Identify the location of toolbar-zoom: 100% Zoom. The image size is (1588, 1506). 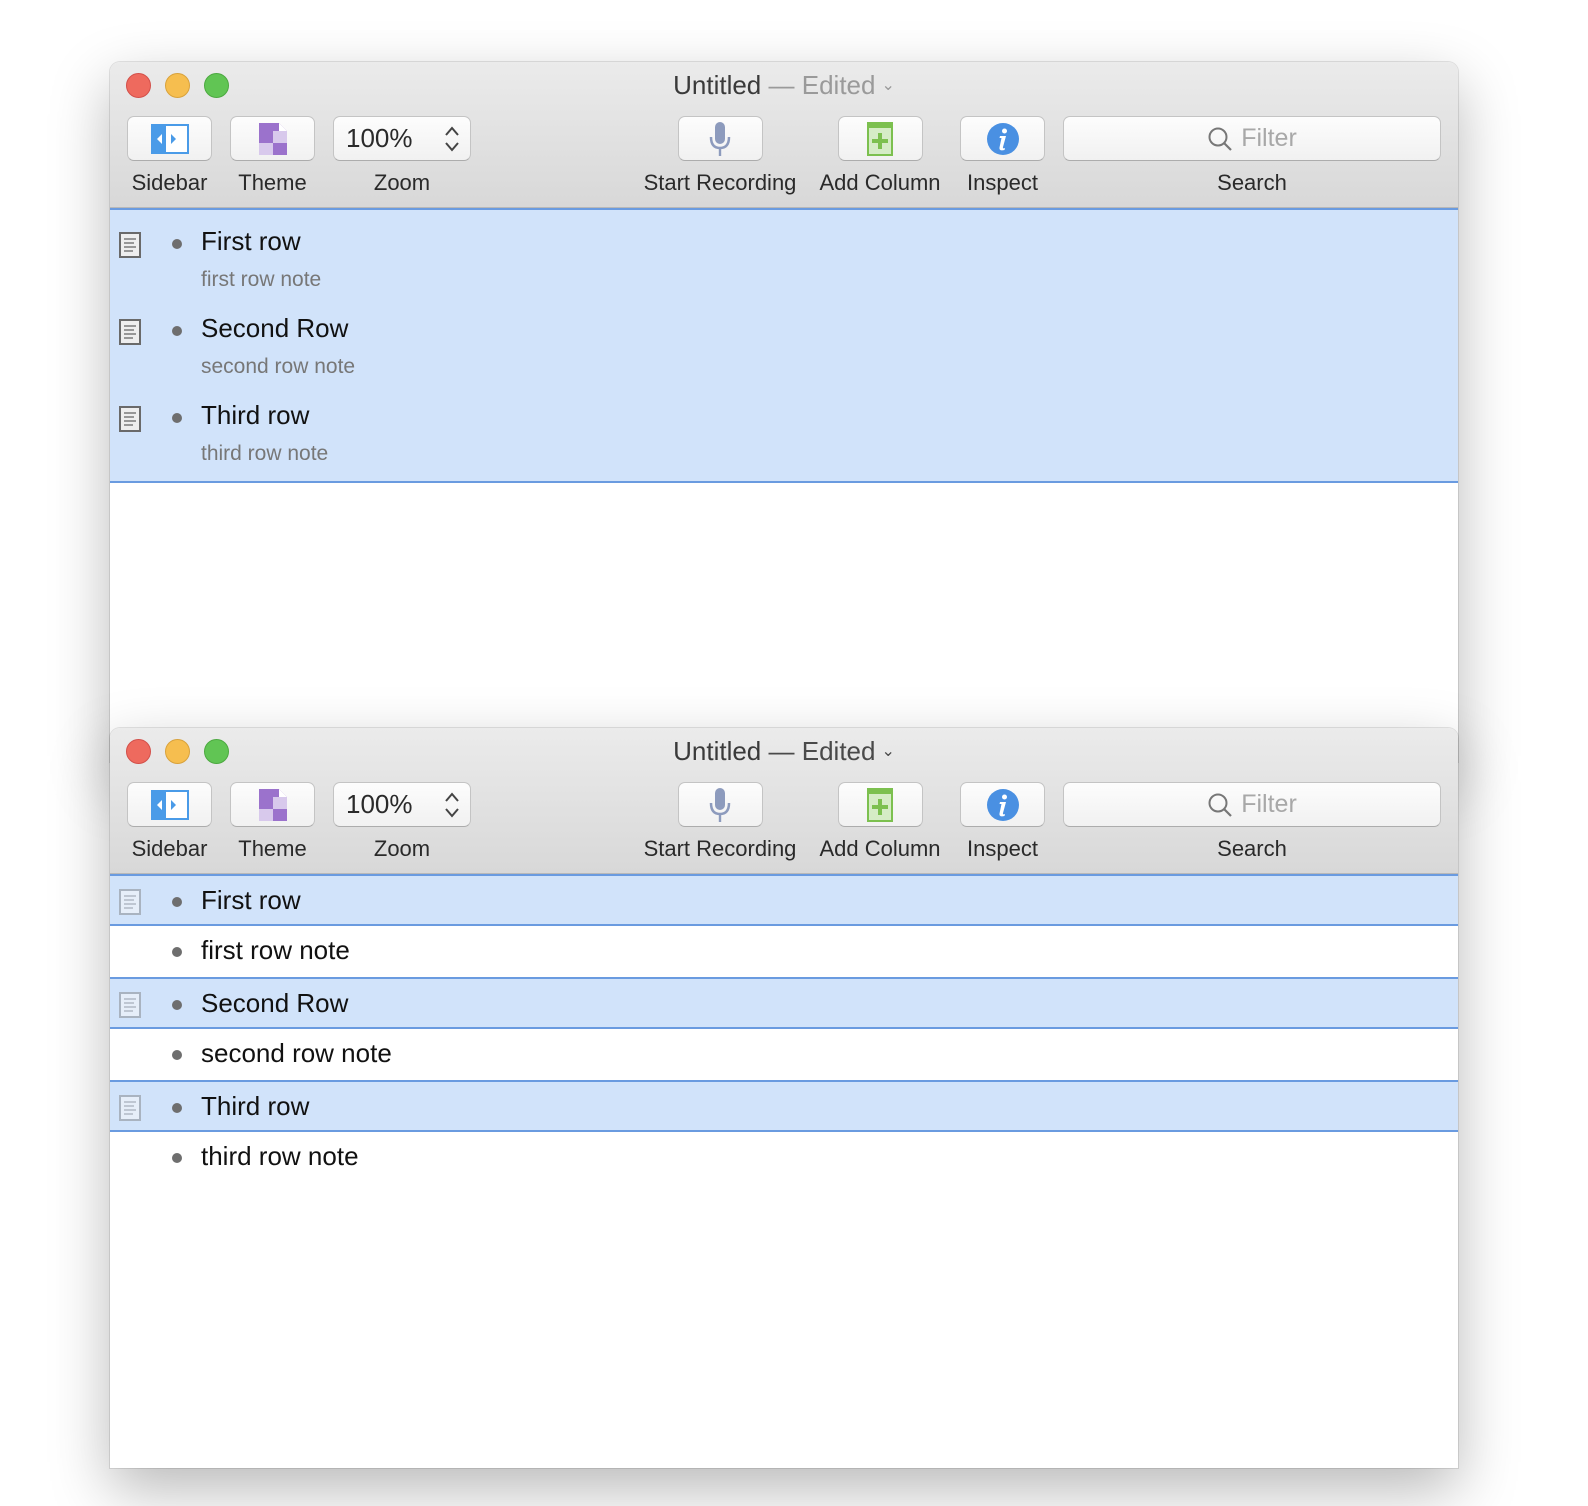
(402, 822).